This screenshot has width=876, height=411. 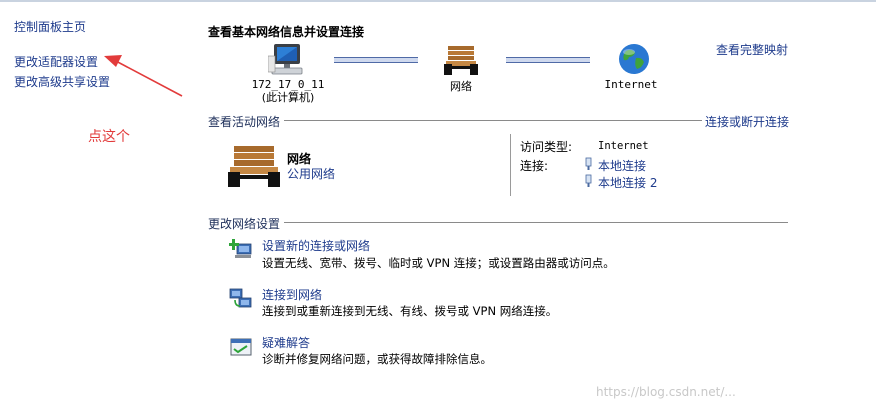 What do you see at coordinates (377, 359) in the screenshot?
I see `task-troubleshoot-desc: 诊断并修复网络问题，或获得故障排除信息。` at bounding box center [377, 359].